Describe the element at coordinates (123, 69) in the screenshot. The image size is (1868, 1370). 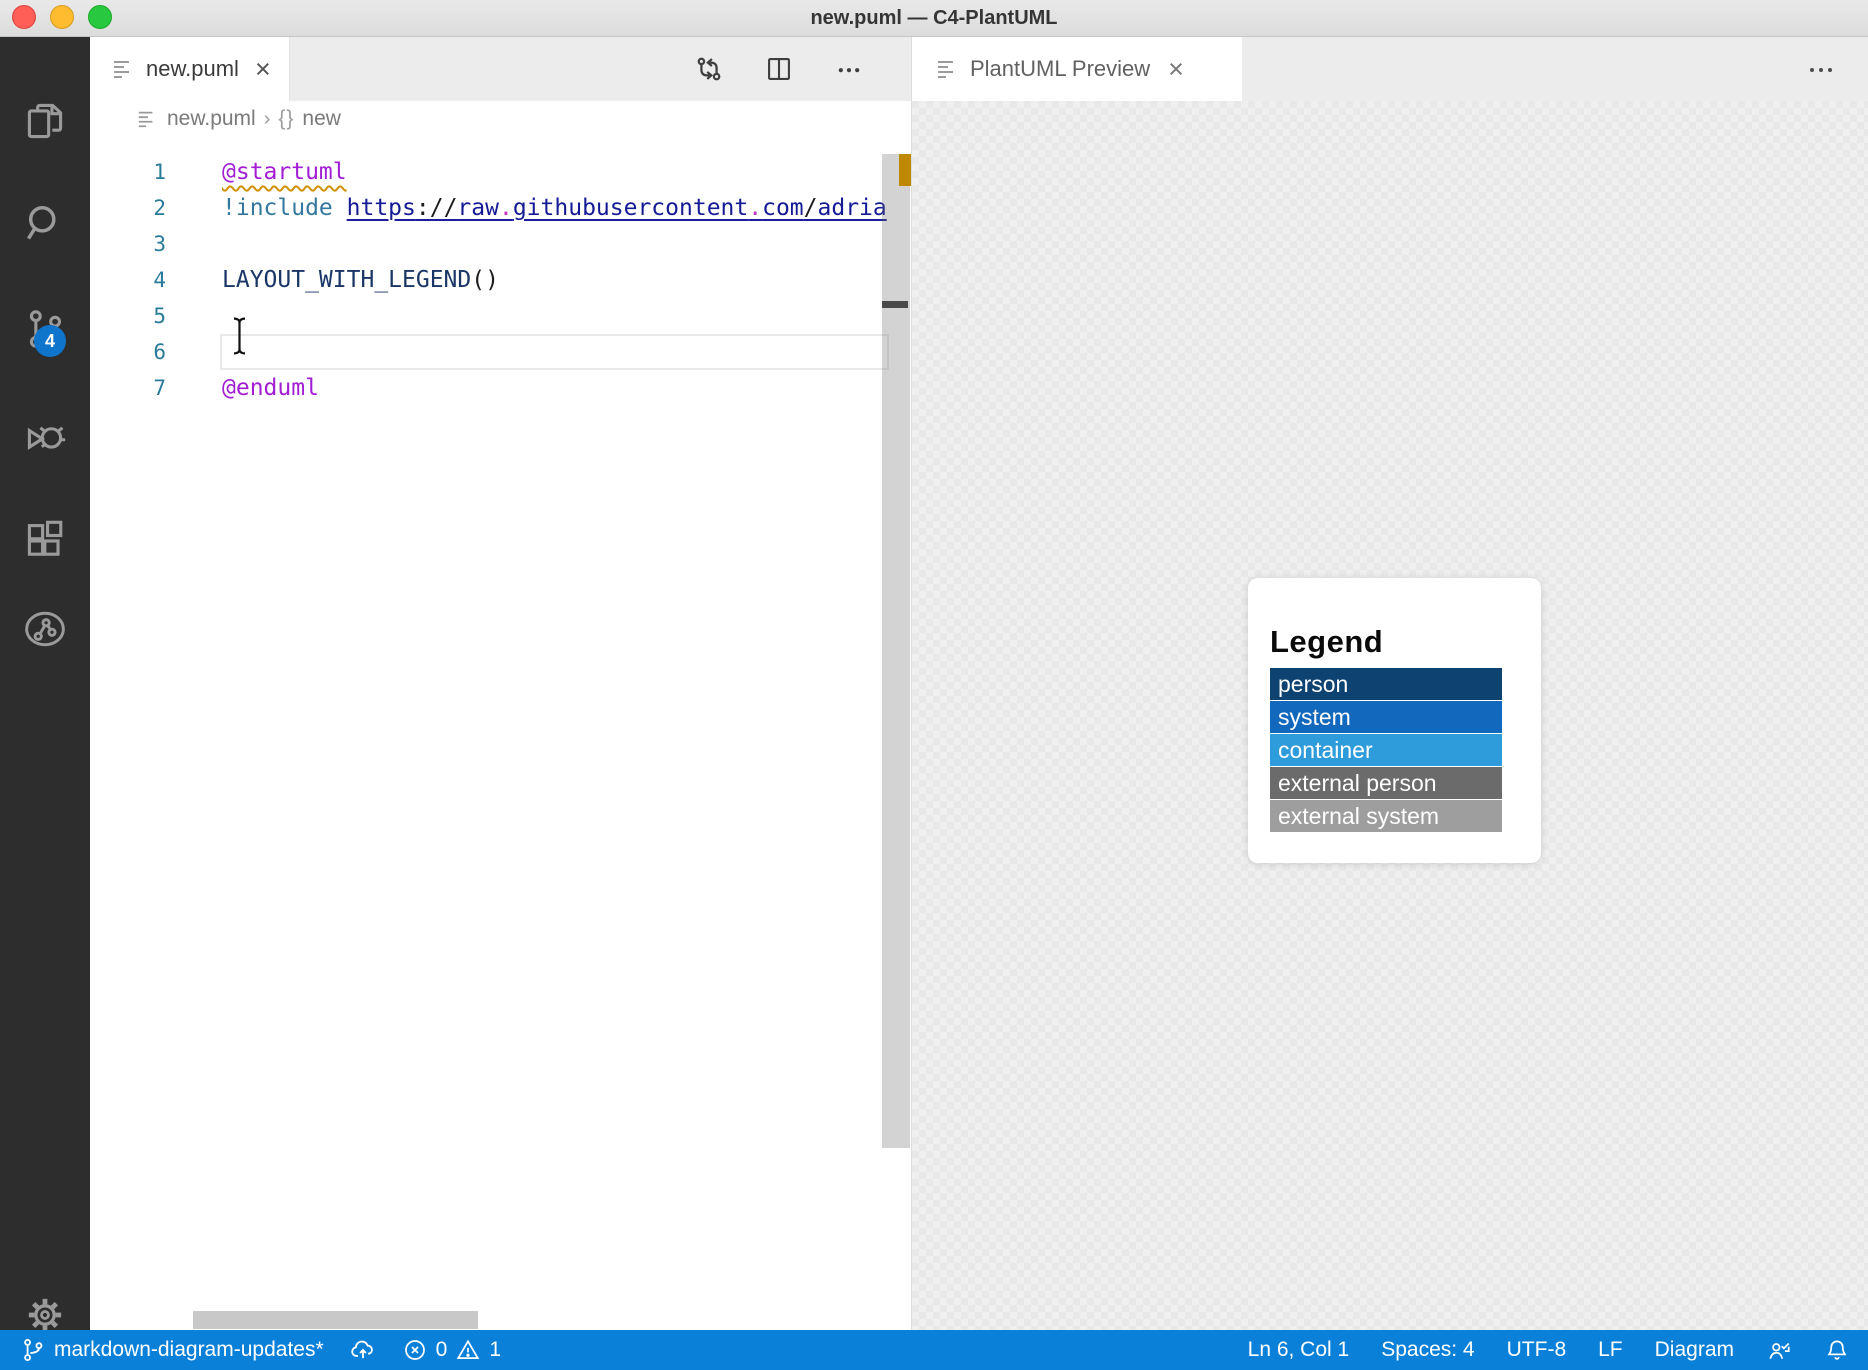
I see `puml-file-icon` at that location.